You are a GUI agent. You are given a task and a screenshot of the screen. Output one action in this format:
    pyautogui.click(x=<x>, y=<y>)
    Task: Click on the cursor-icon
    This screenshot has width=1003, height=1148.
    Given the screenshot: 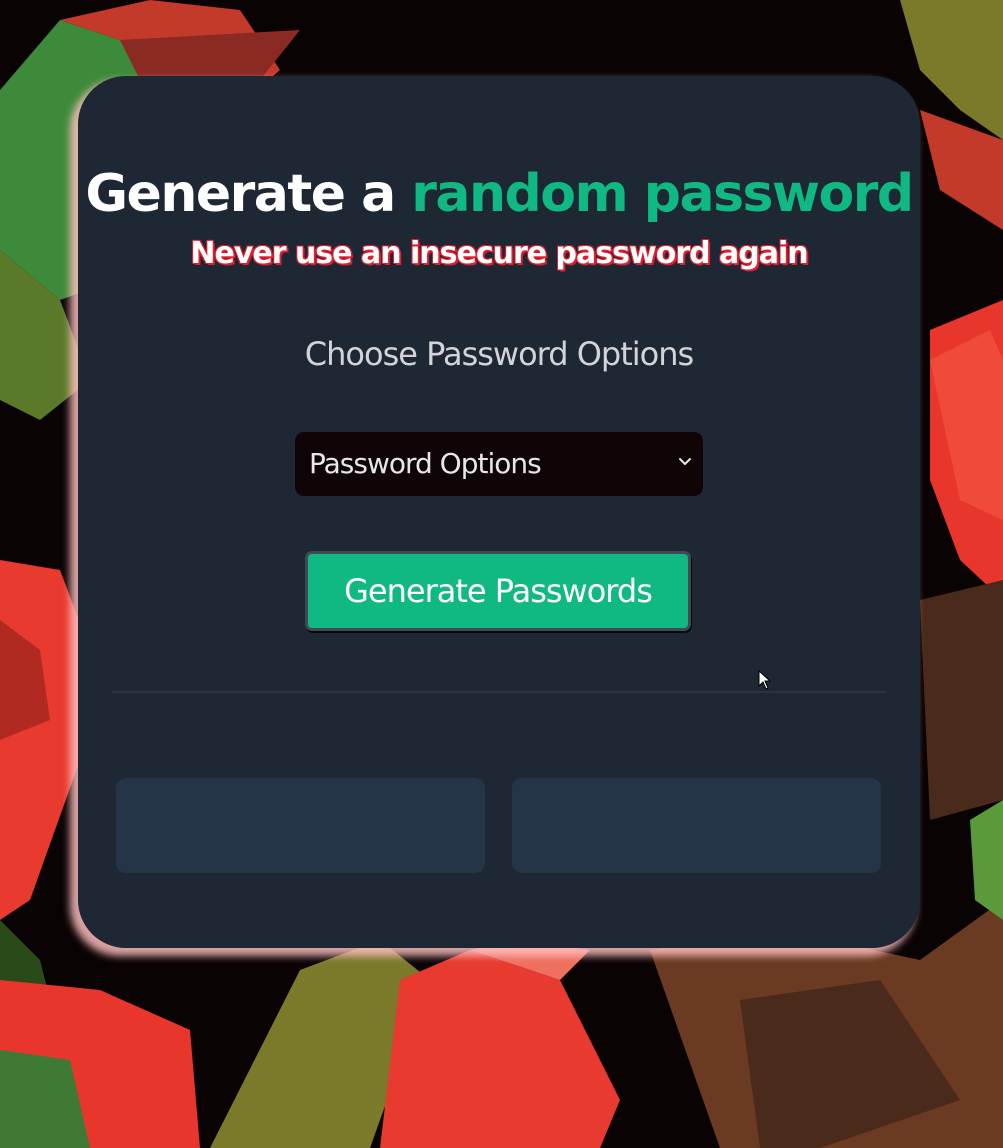 What is the action you would take?
    pyautogui.click(x=765, y=680)
    